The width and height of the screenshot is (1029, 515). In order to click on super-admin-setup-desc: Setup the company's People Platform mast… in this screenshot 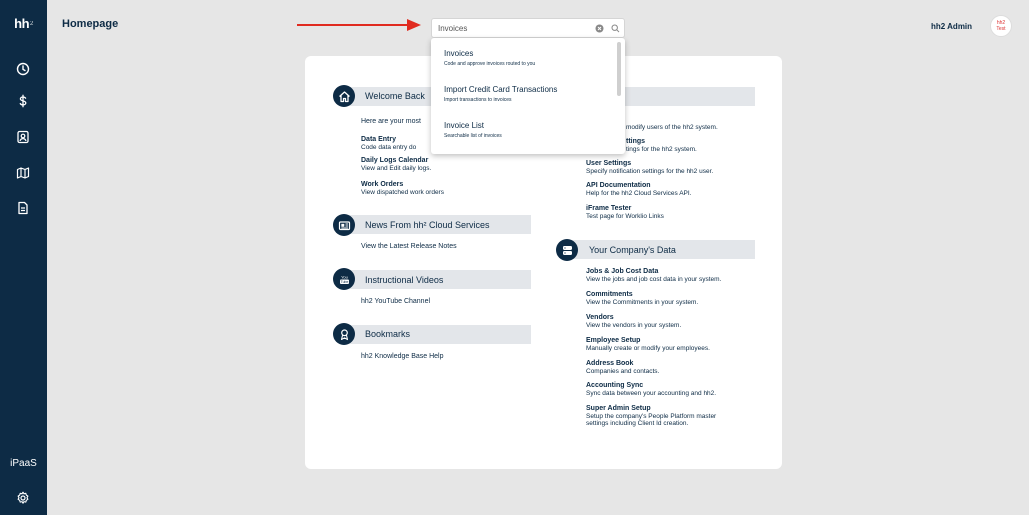, I will do `click(651, 416)`.